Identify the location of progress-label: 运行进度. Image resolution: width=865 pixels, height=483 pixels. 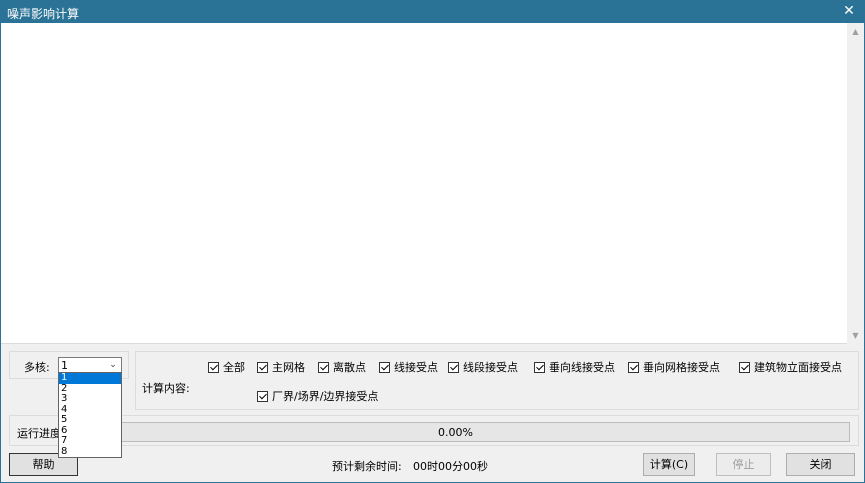
(39, 433).